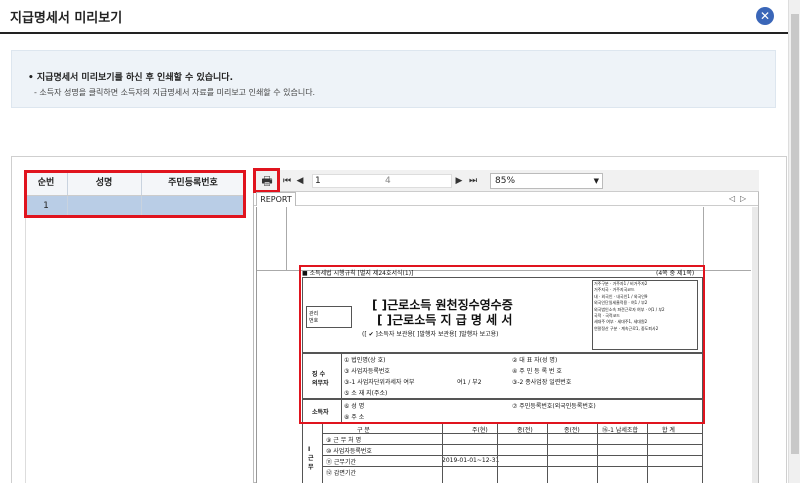  Describe the element at coordinates (379, 382) in the screenshot. I see `payer-row-3-left: ③-1 사업자단위과세자 여부` at that location.